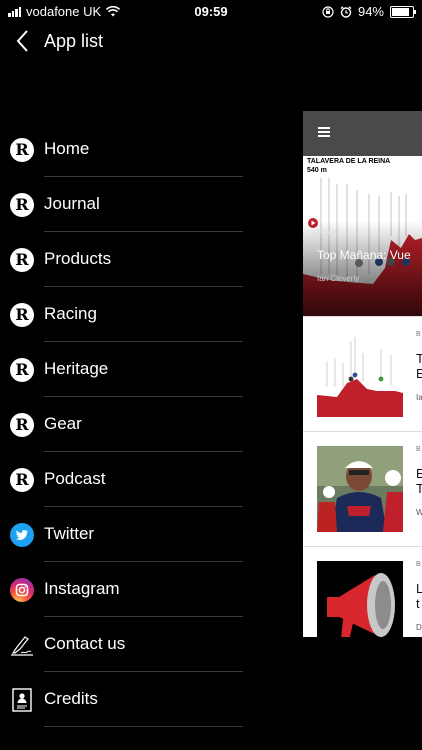 The height and width of the screenshot is (750, 422). Describe the element at coordinates (143, 726) in the screenshot. I see `divider` at that location.